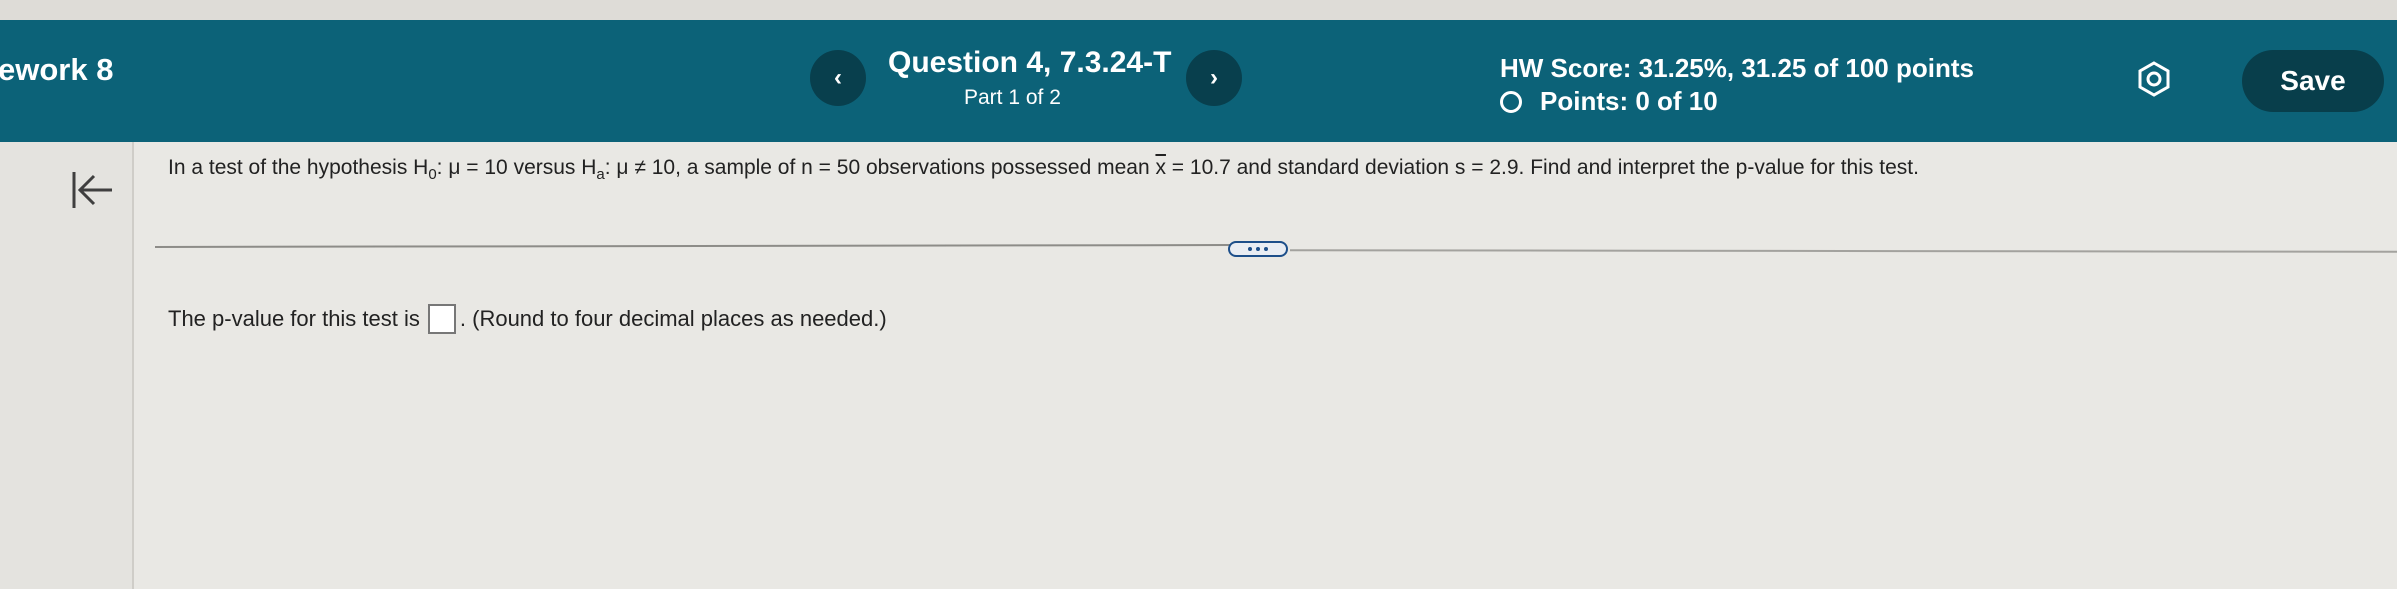 This screenshot has height=589, width=2397. Describe the element at coordinates (1012, 97) in the screenshot. I see `question-part: Part 1 of 2` at that location.